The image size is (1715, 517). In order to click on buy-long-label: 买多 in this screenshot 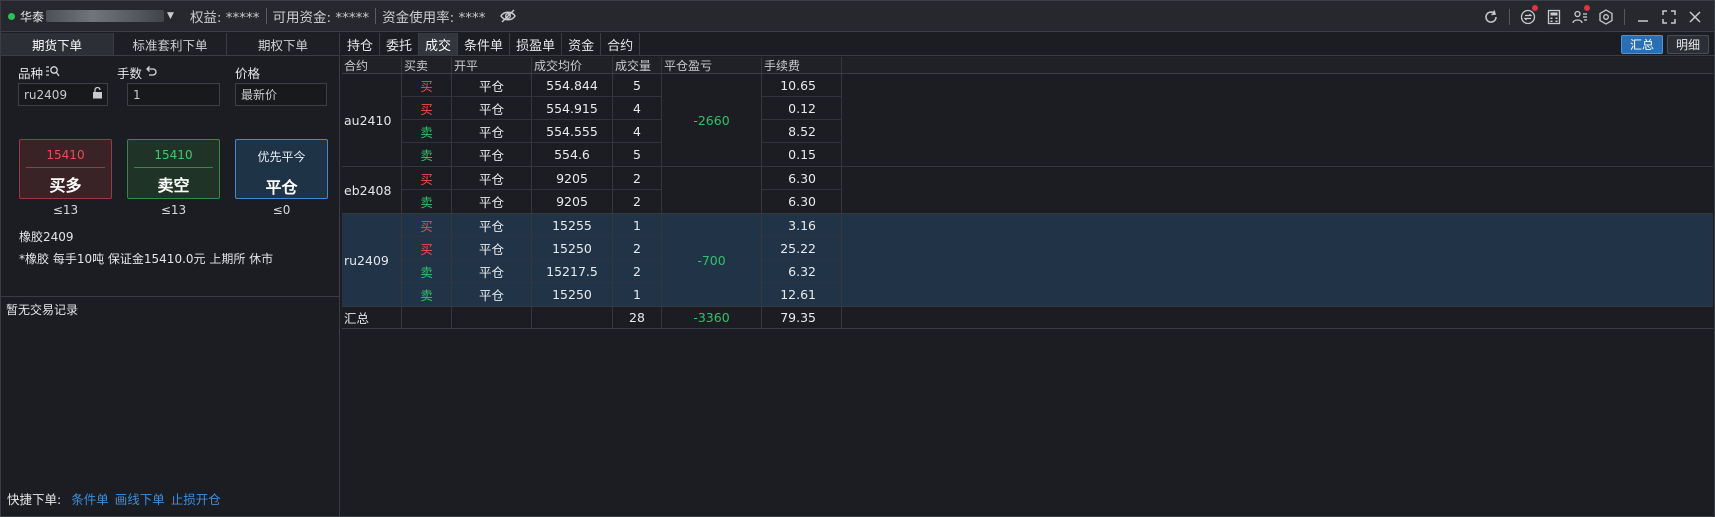, I will do `click(65, 185)`.